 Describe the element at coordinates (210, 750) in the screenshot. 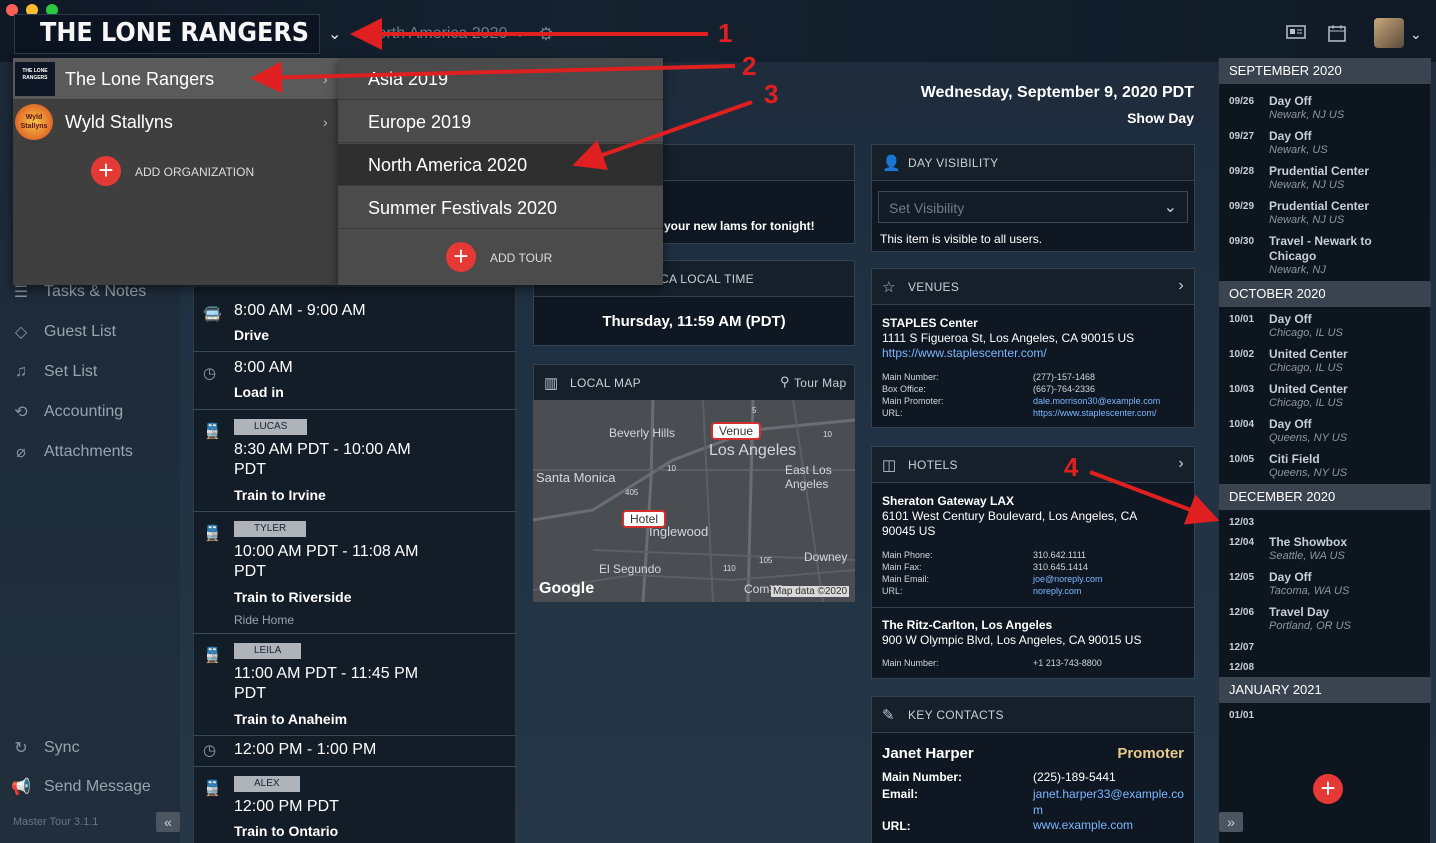

I see `clock-icon: ◷` at that location.